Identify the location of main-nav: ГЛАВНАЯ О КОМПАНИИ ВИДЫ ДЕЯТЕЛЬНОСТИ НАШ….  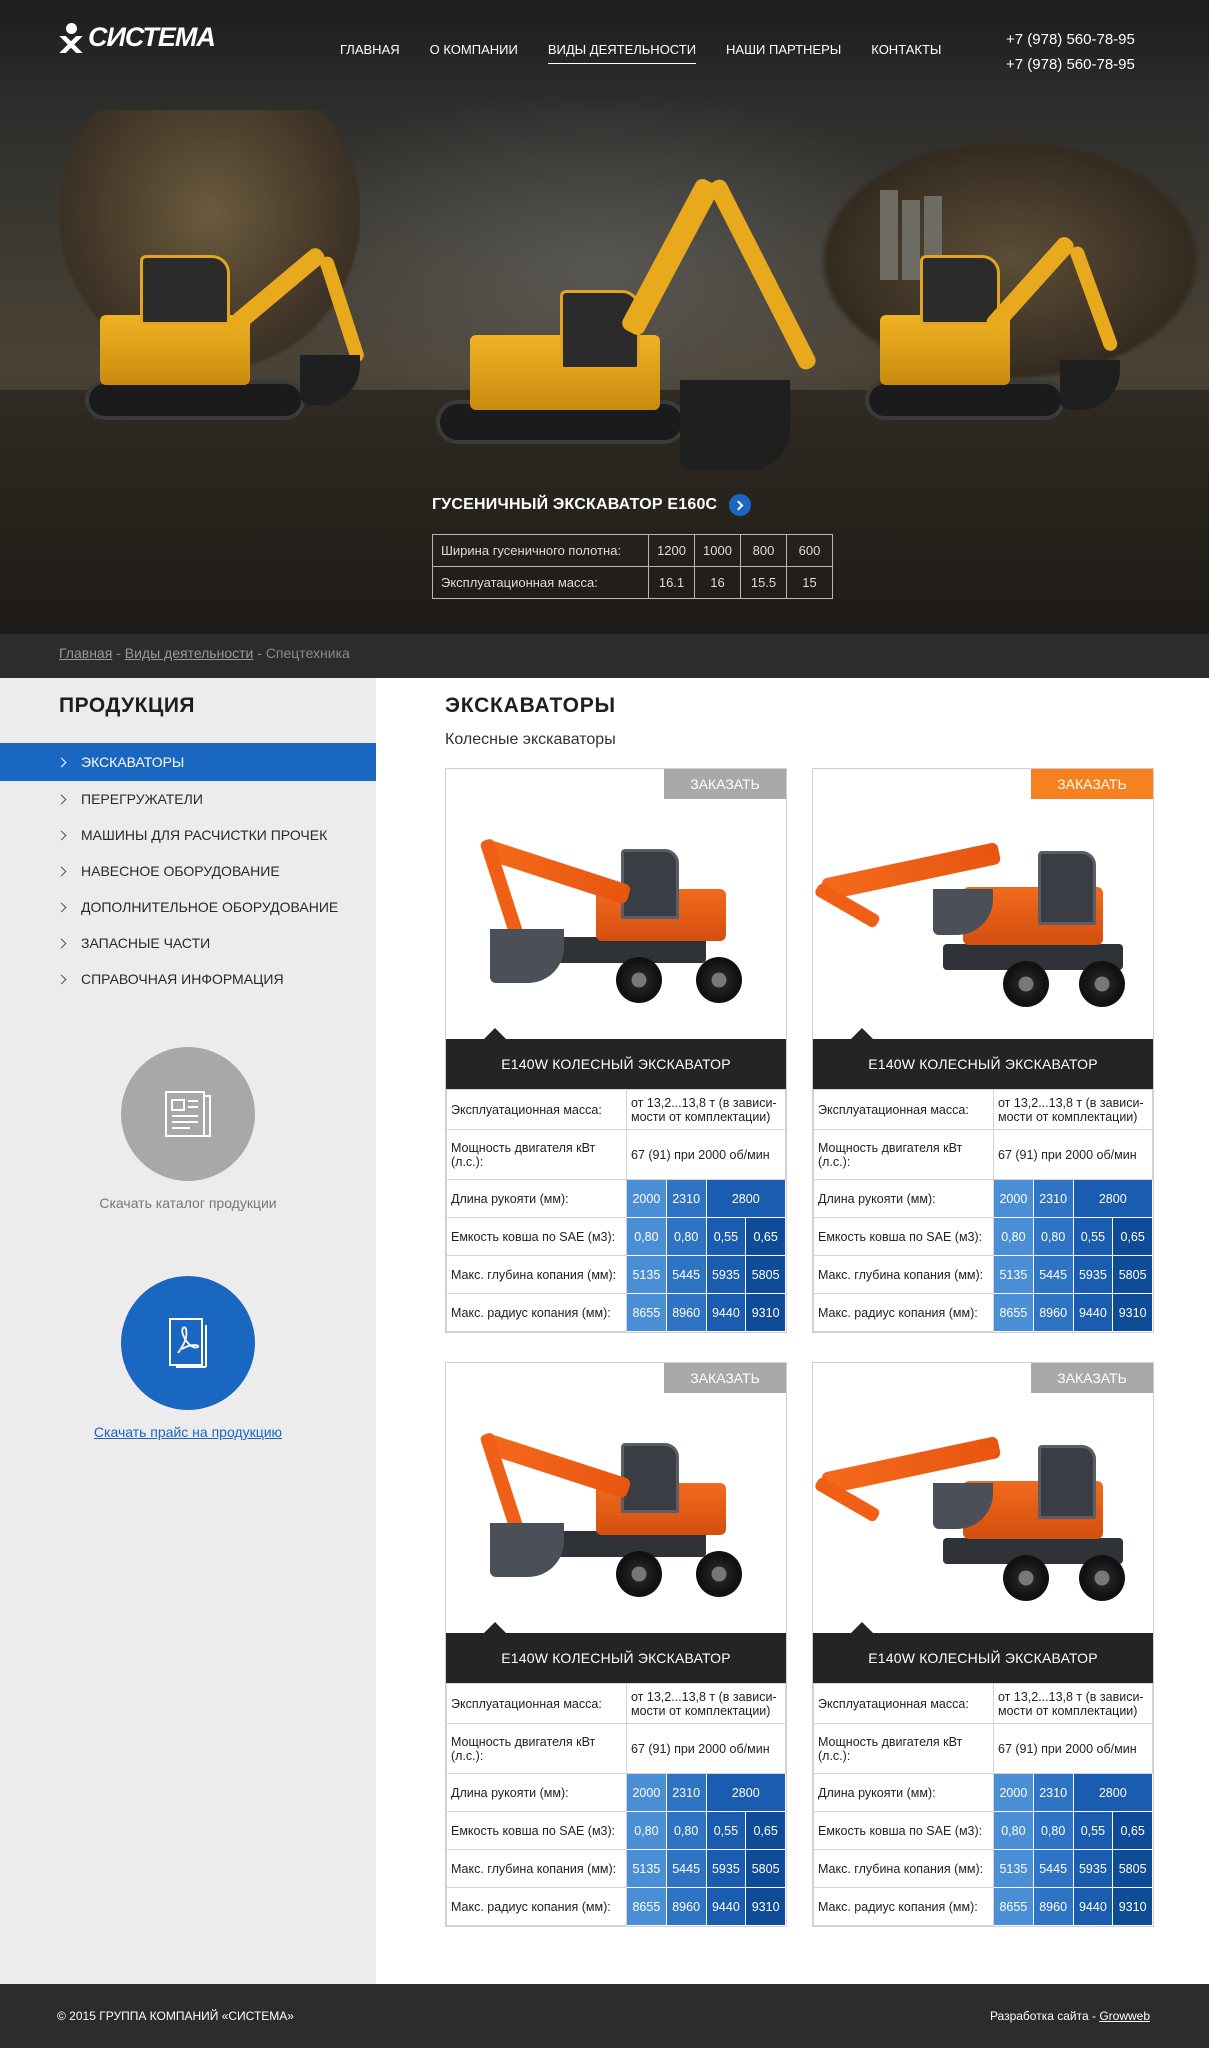
(655, 53).